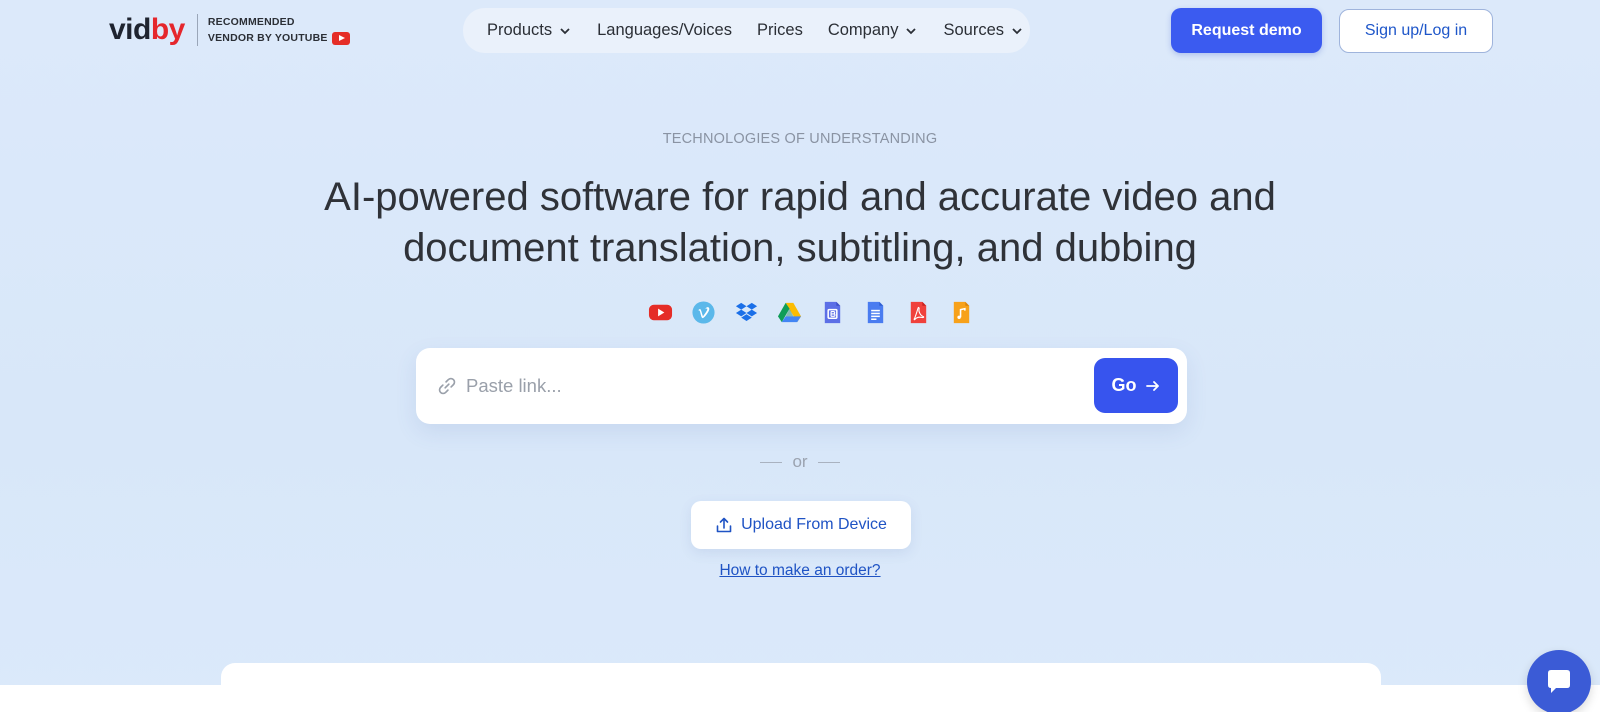 The width and height of the screenshot is (1600, 712). I want to click on nav-item-company: Company, so click(873, 30).